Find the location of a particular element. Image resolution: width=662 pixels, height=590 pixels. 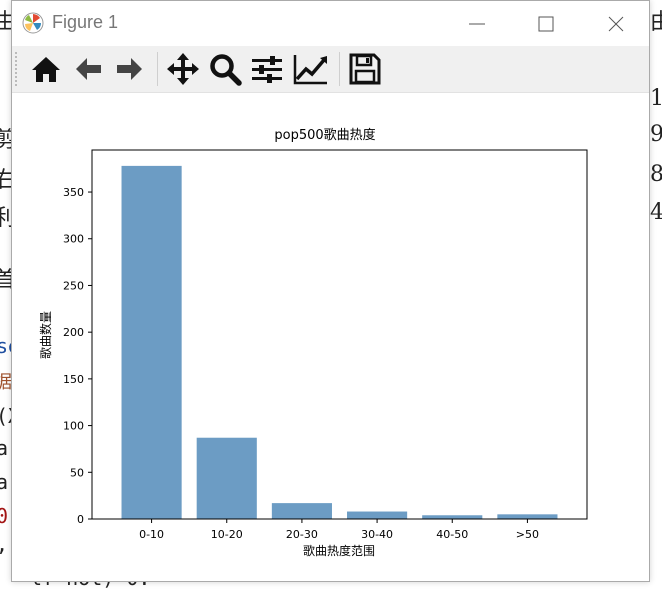

back-button is located at coordinates (88, 69).